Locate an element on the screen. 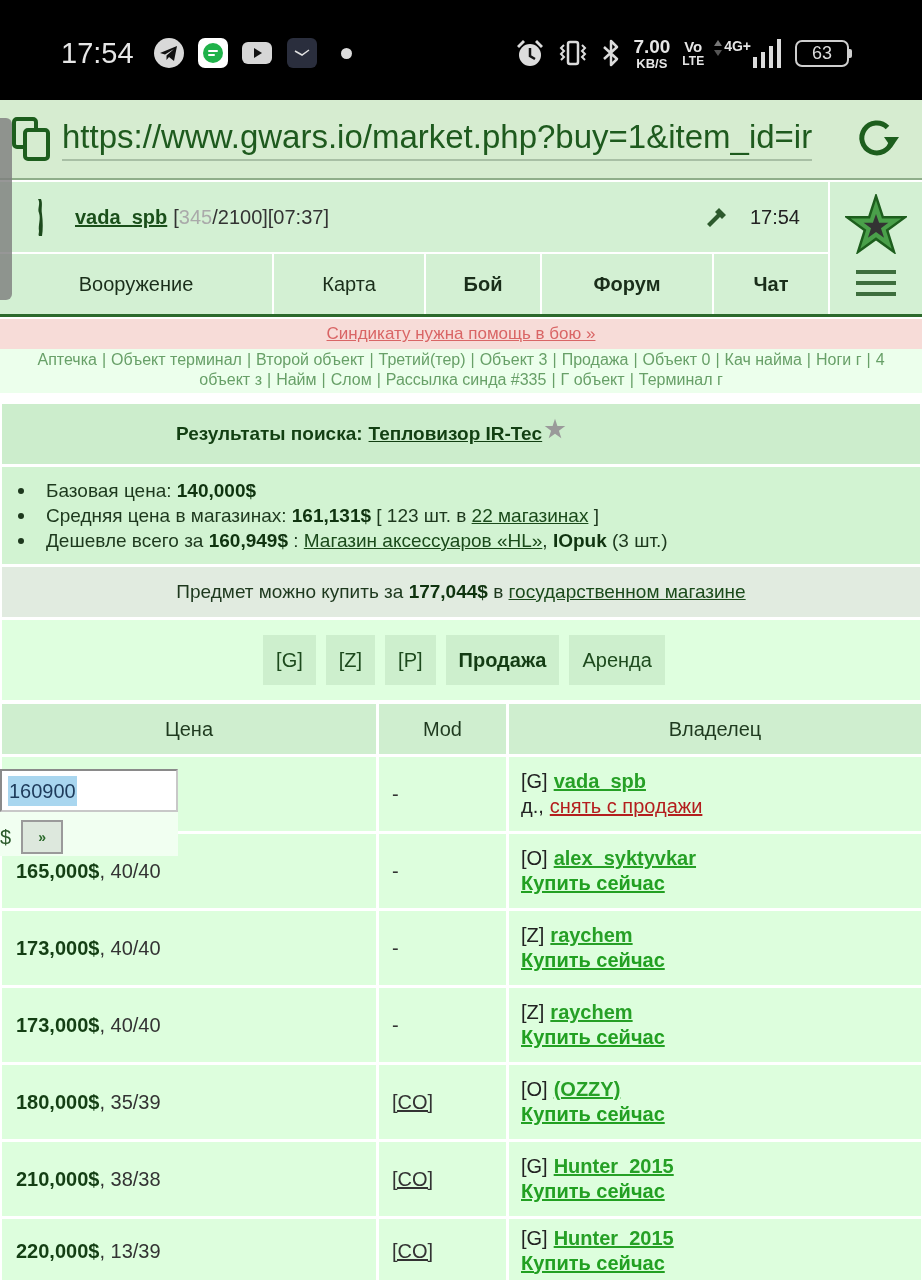 The width and height of the screenshot is (922, 1280). quick-link: Терминал г is located at coordinates (680, 380).